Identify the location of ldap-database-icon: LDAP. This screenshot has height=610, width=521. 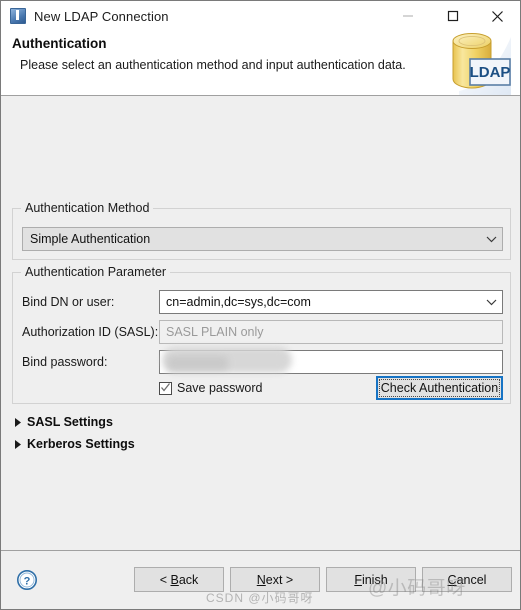
(481, 64).